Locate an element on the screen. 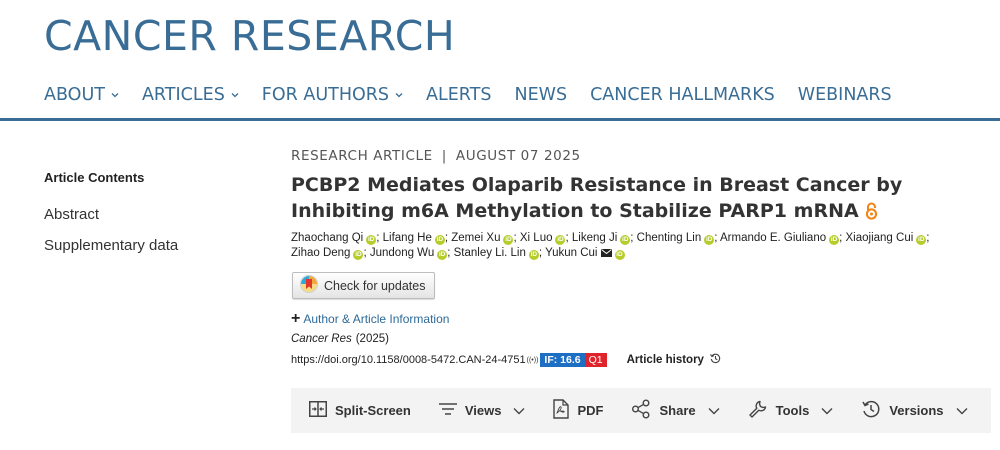 The height and width of the screenshot is (450, 1000). nav-item-about: ABOUT is located at coordinates (81, 95).